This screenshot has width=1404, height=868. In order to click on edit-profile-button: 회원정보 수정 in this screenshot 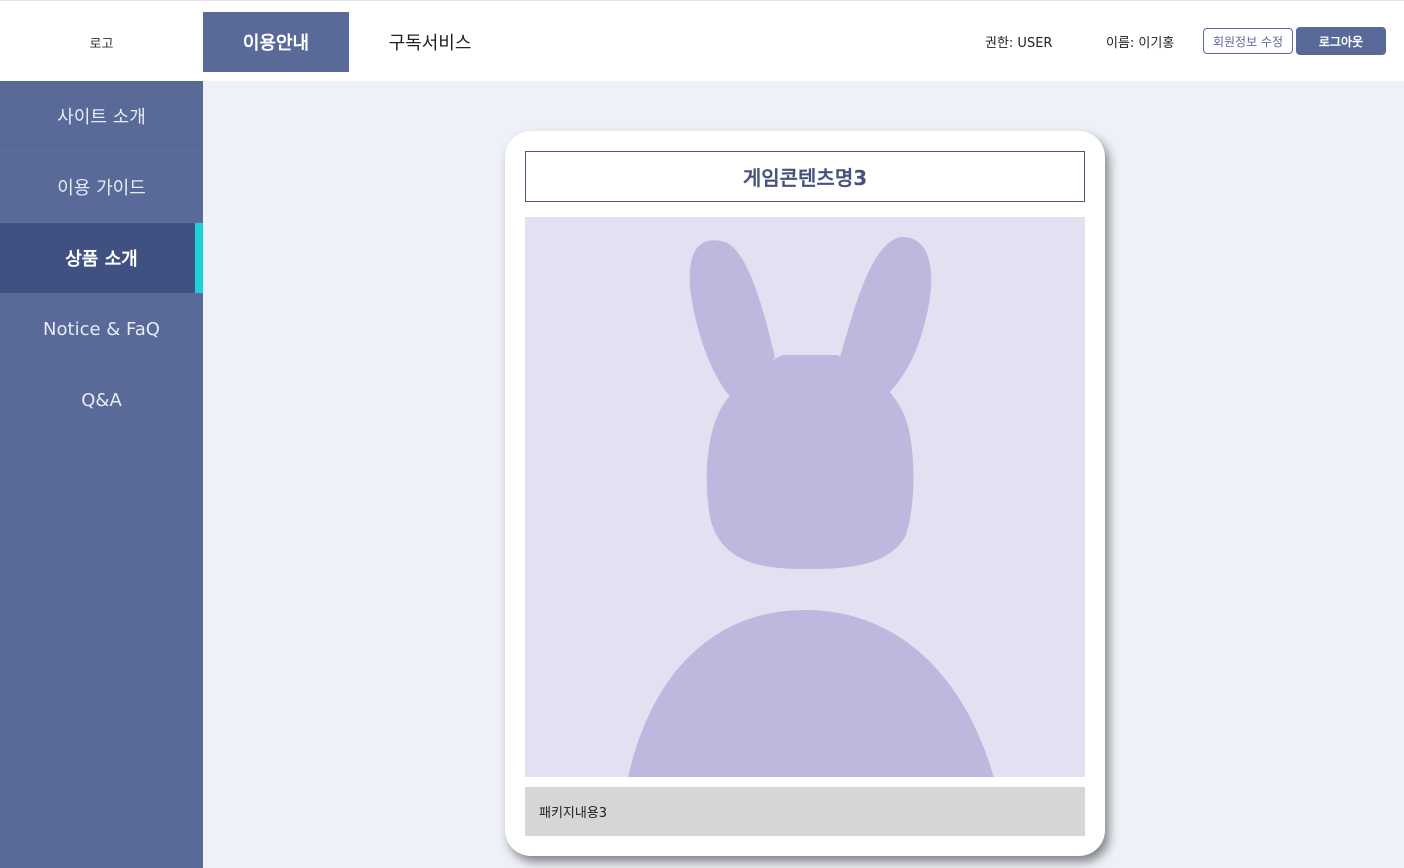, I will do `click(1248, 41)`.